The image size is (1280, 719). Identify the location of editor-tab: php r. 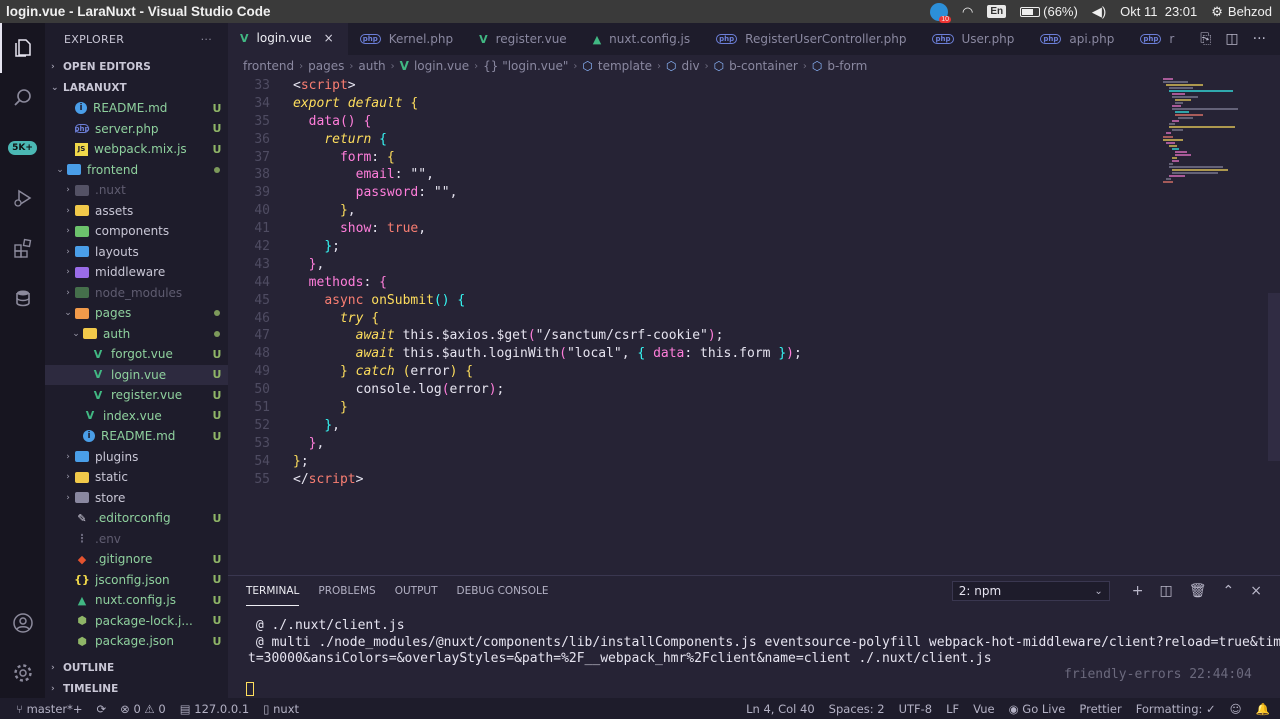
(1153, 39).